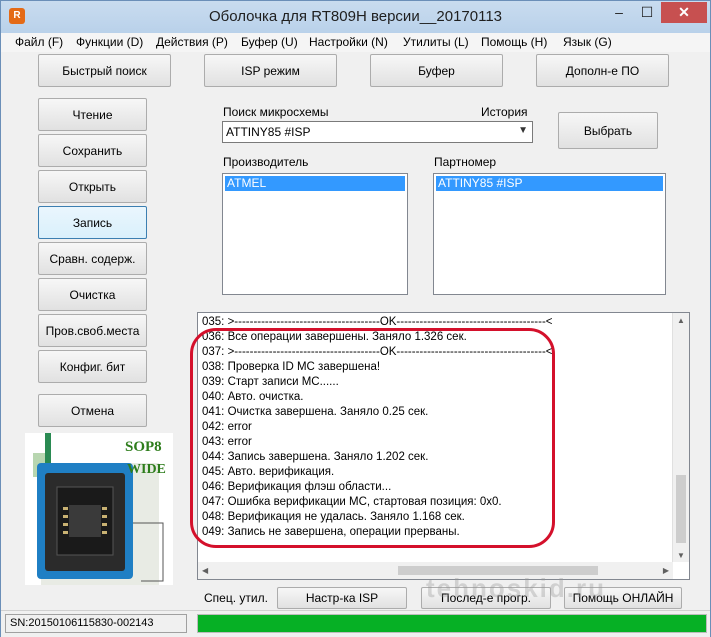 This screenshot has height=637, width=711. I want to click on save-button: Сохранить, so click(92, 150).